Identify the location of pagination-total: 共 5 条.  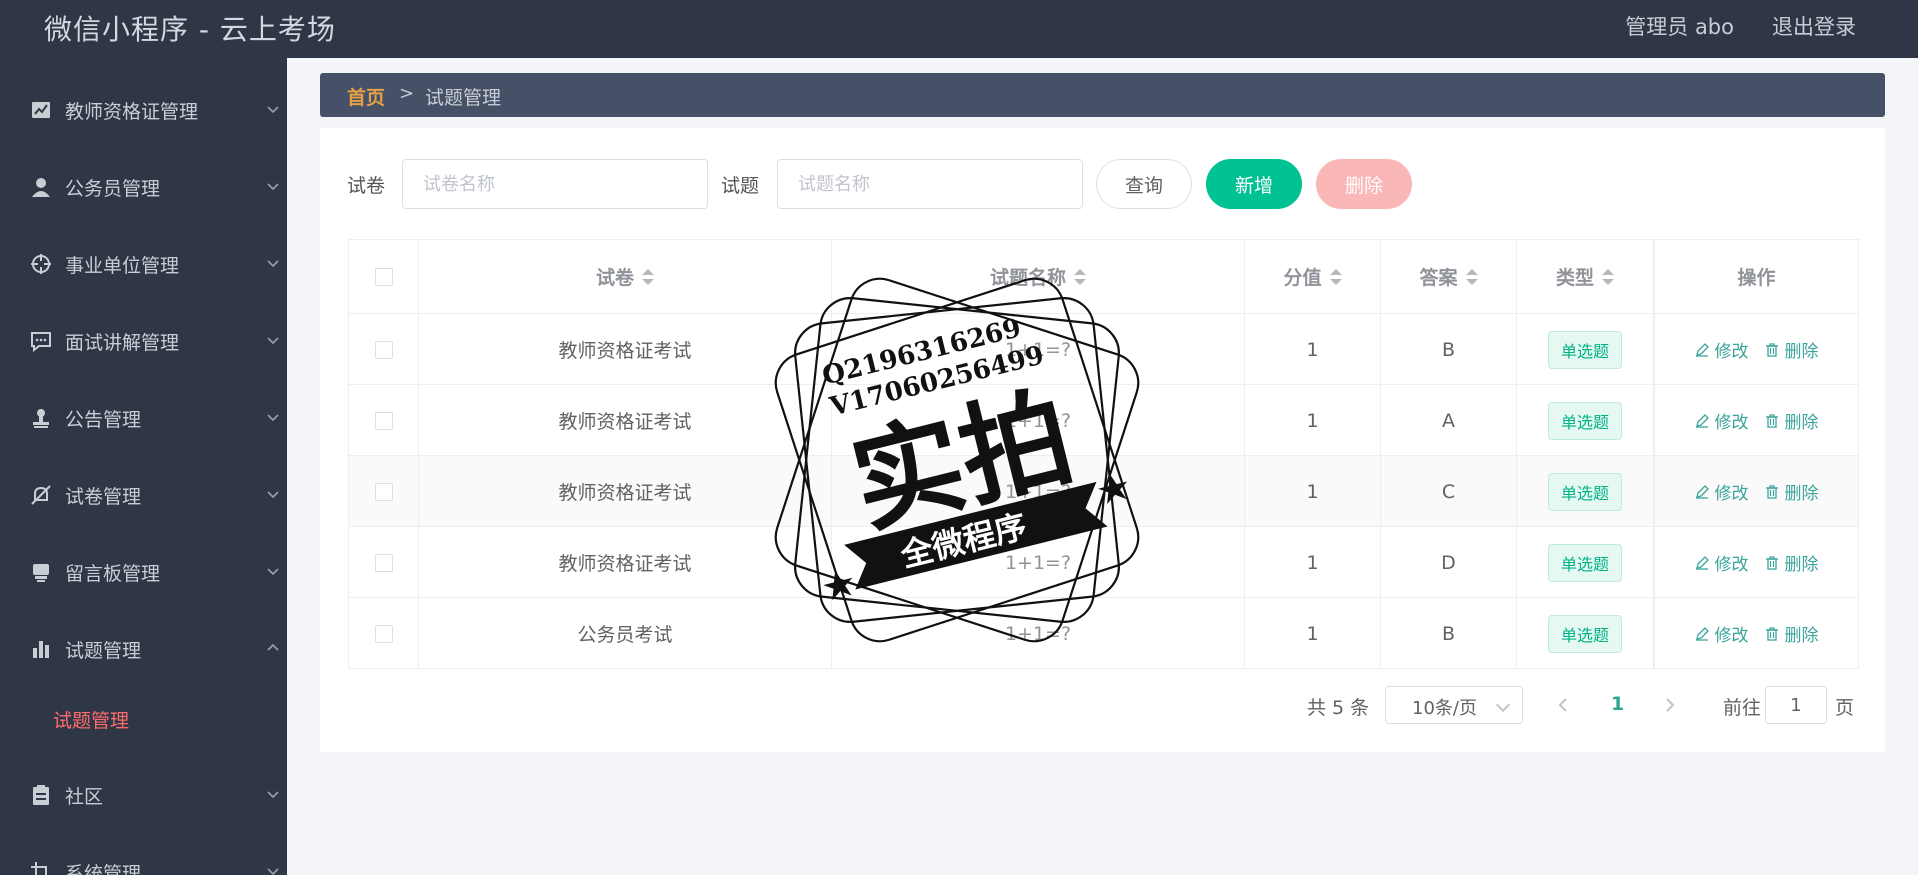
(1338, 708).